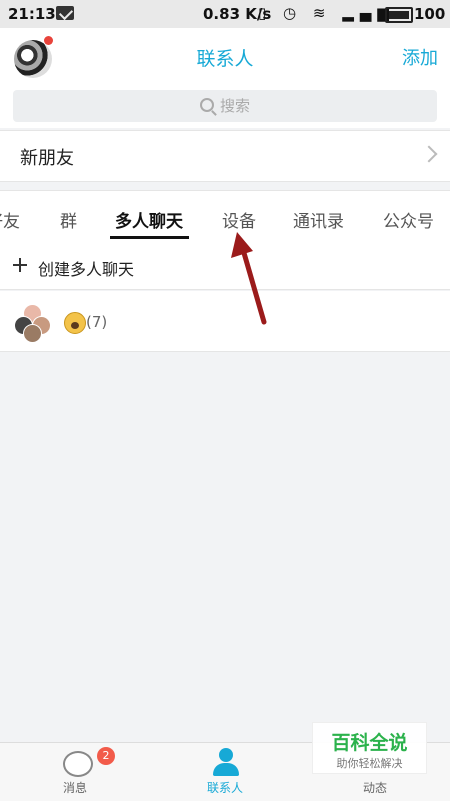 The image size is (450, 801). What do you see at coordinates (369, 743) in the screenshot?
I see `watermark-title: 百科全说` at bounding box center [369, 743].